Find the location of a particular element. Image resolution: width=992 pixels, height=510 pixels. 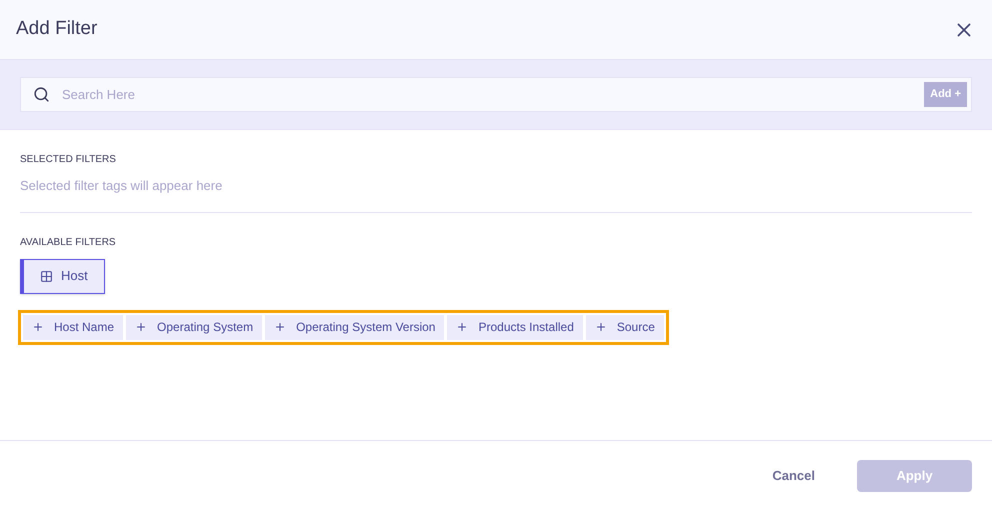

section-heading: AVAILABLE FILTERS is located at coordinates (68, 243).